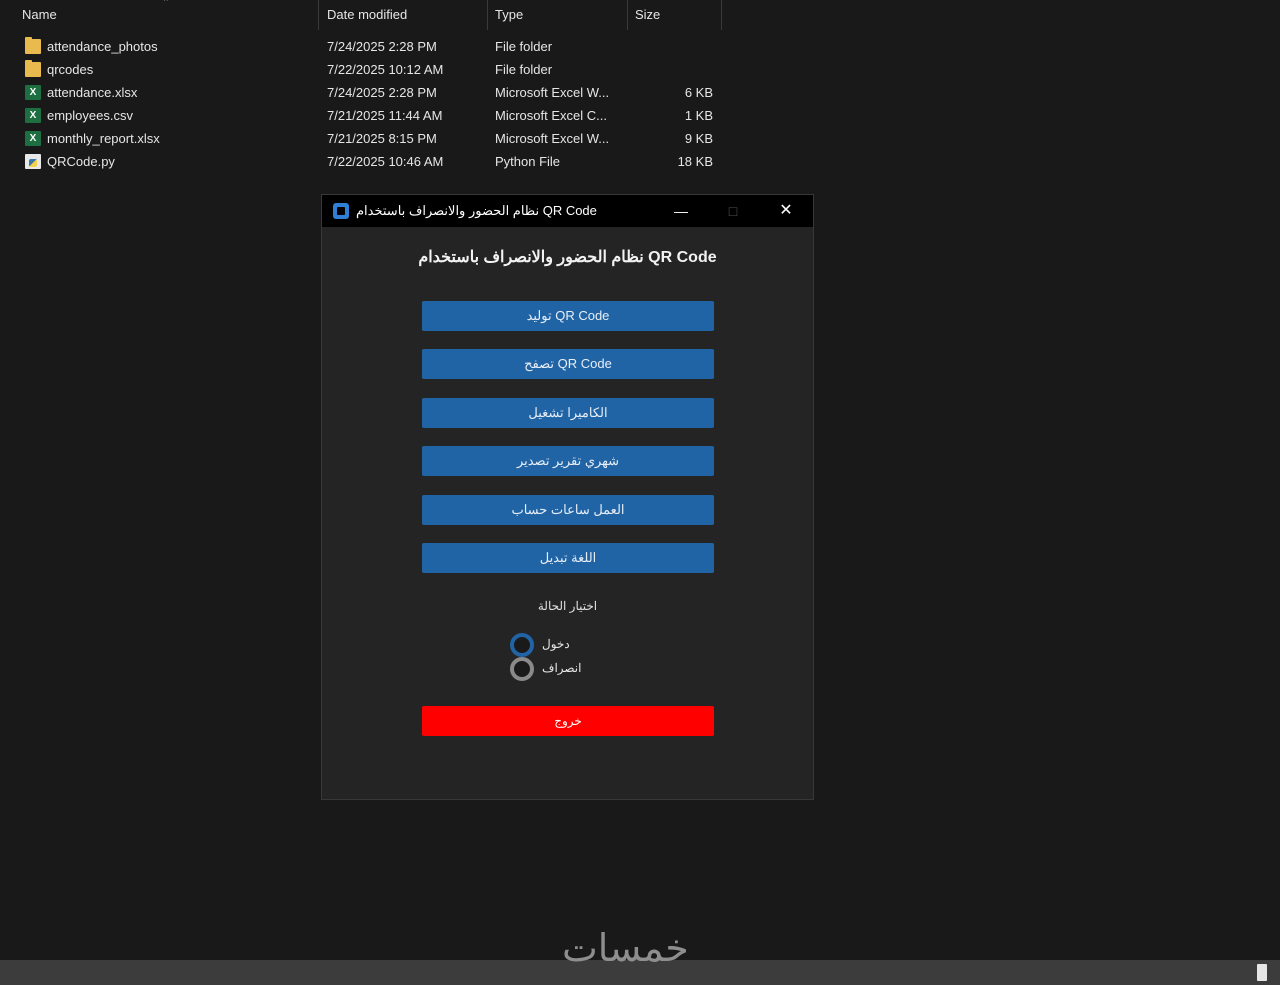 Image resolution: width=1280 pixels, height=985 pixels. Describe the element at coordinates (385, 69) in the screenshot. I see `file-date: 7/22/2025 10:12 AM` at that location.